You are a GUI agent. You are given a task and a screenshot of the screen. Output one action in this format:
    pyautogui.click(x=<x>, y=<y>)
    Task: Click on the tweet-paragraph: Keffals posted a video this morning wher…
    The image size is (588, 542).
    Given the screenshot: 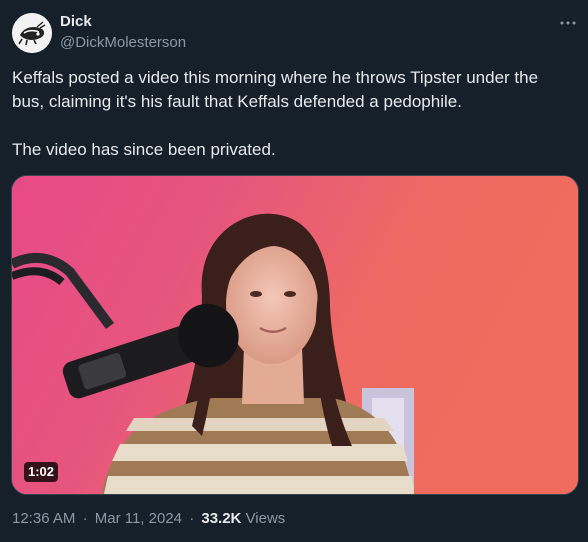 What is the action you would take?
    pyautogui.click(x=275, y=89)
    